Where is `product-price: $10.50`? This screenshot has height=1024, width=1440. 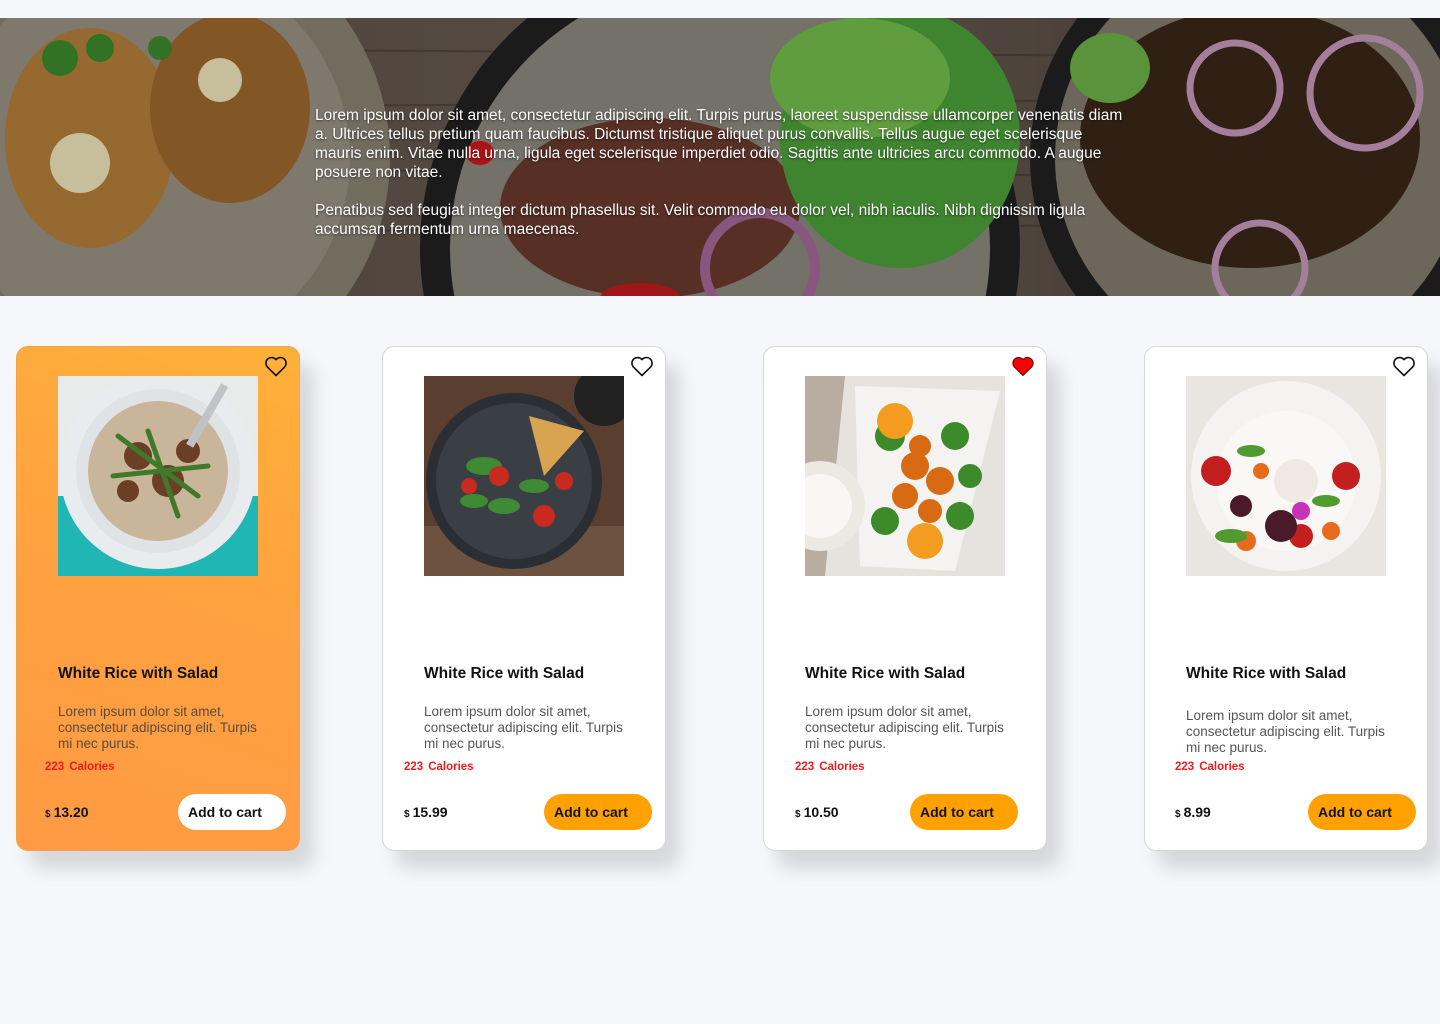
product-price: $10.50 is located at coordinates (817, 812).